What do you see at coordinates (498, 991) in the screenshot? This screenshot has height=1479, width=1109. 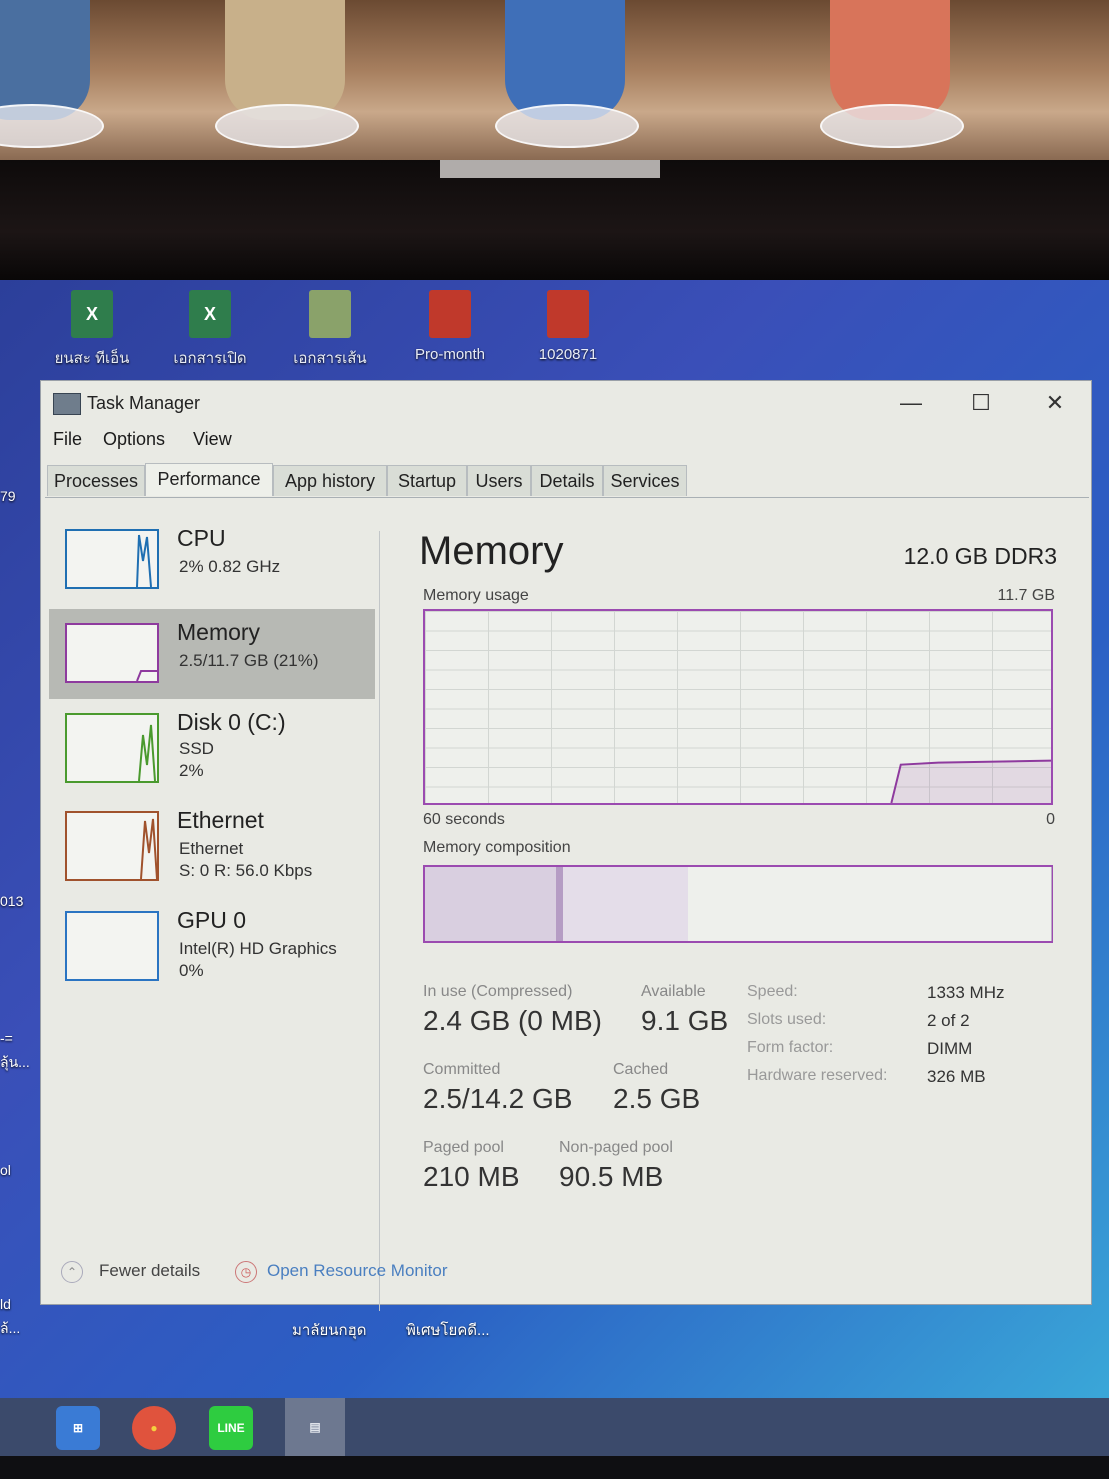 I see `in-use-label: In use (Compressed)` at bounding box center [498, 991].